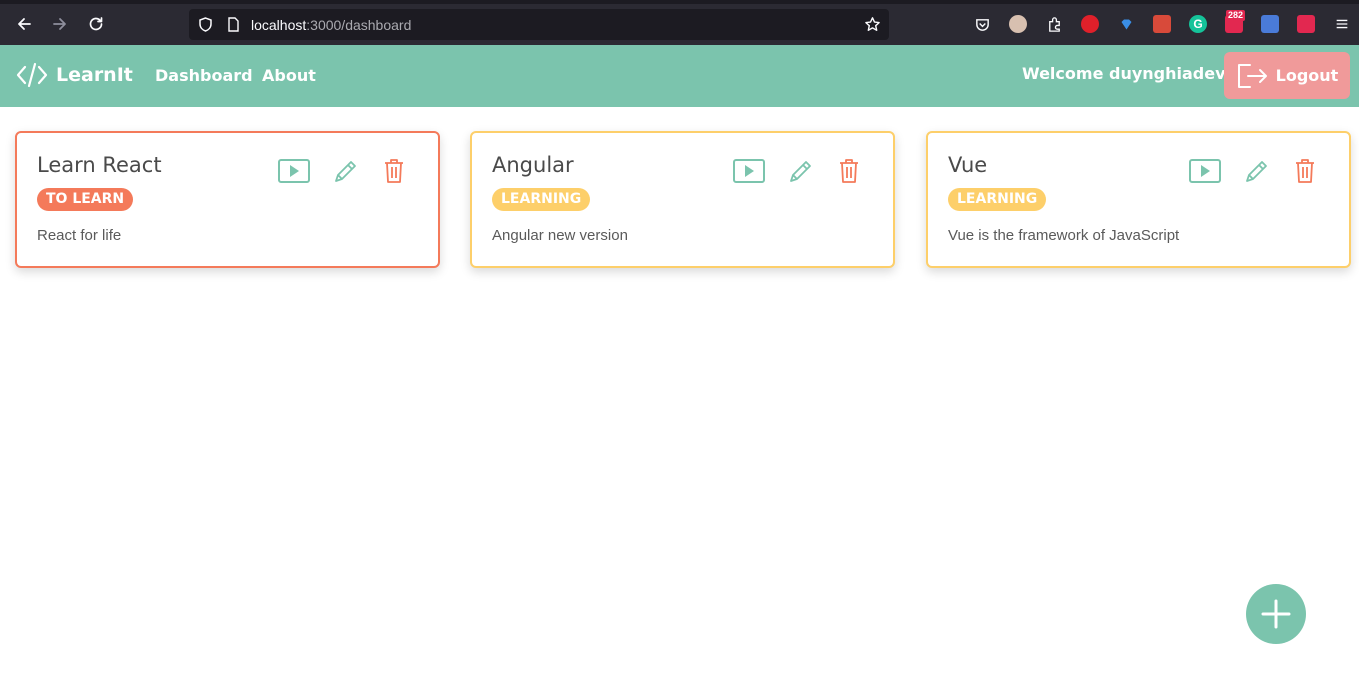 This screenshot has width=1359, height=688. Describe the element at coordinates (1252, 75) in the screenshot. I see `logout-icon` at that location.